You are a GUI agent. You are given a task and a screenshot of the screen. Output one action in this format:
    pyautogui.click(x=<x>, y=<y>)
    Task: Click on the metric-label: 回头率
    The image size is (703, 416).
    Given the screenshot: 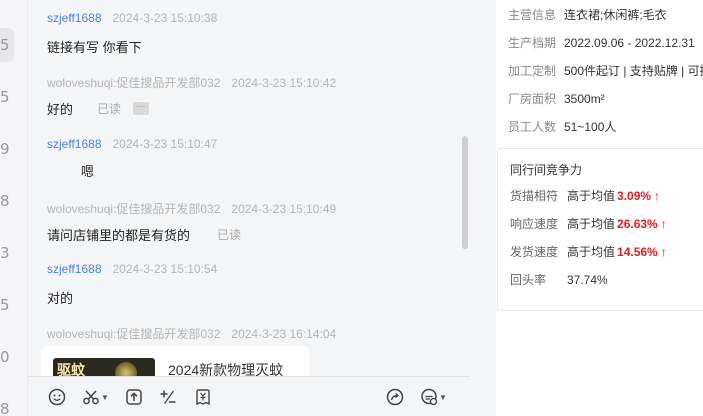 What is the action you would take?
    pyautogui.click(x=528, y=280)
    